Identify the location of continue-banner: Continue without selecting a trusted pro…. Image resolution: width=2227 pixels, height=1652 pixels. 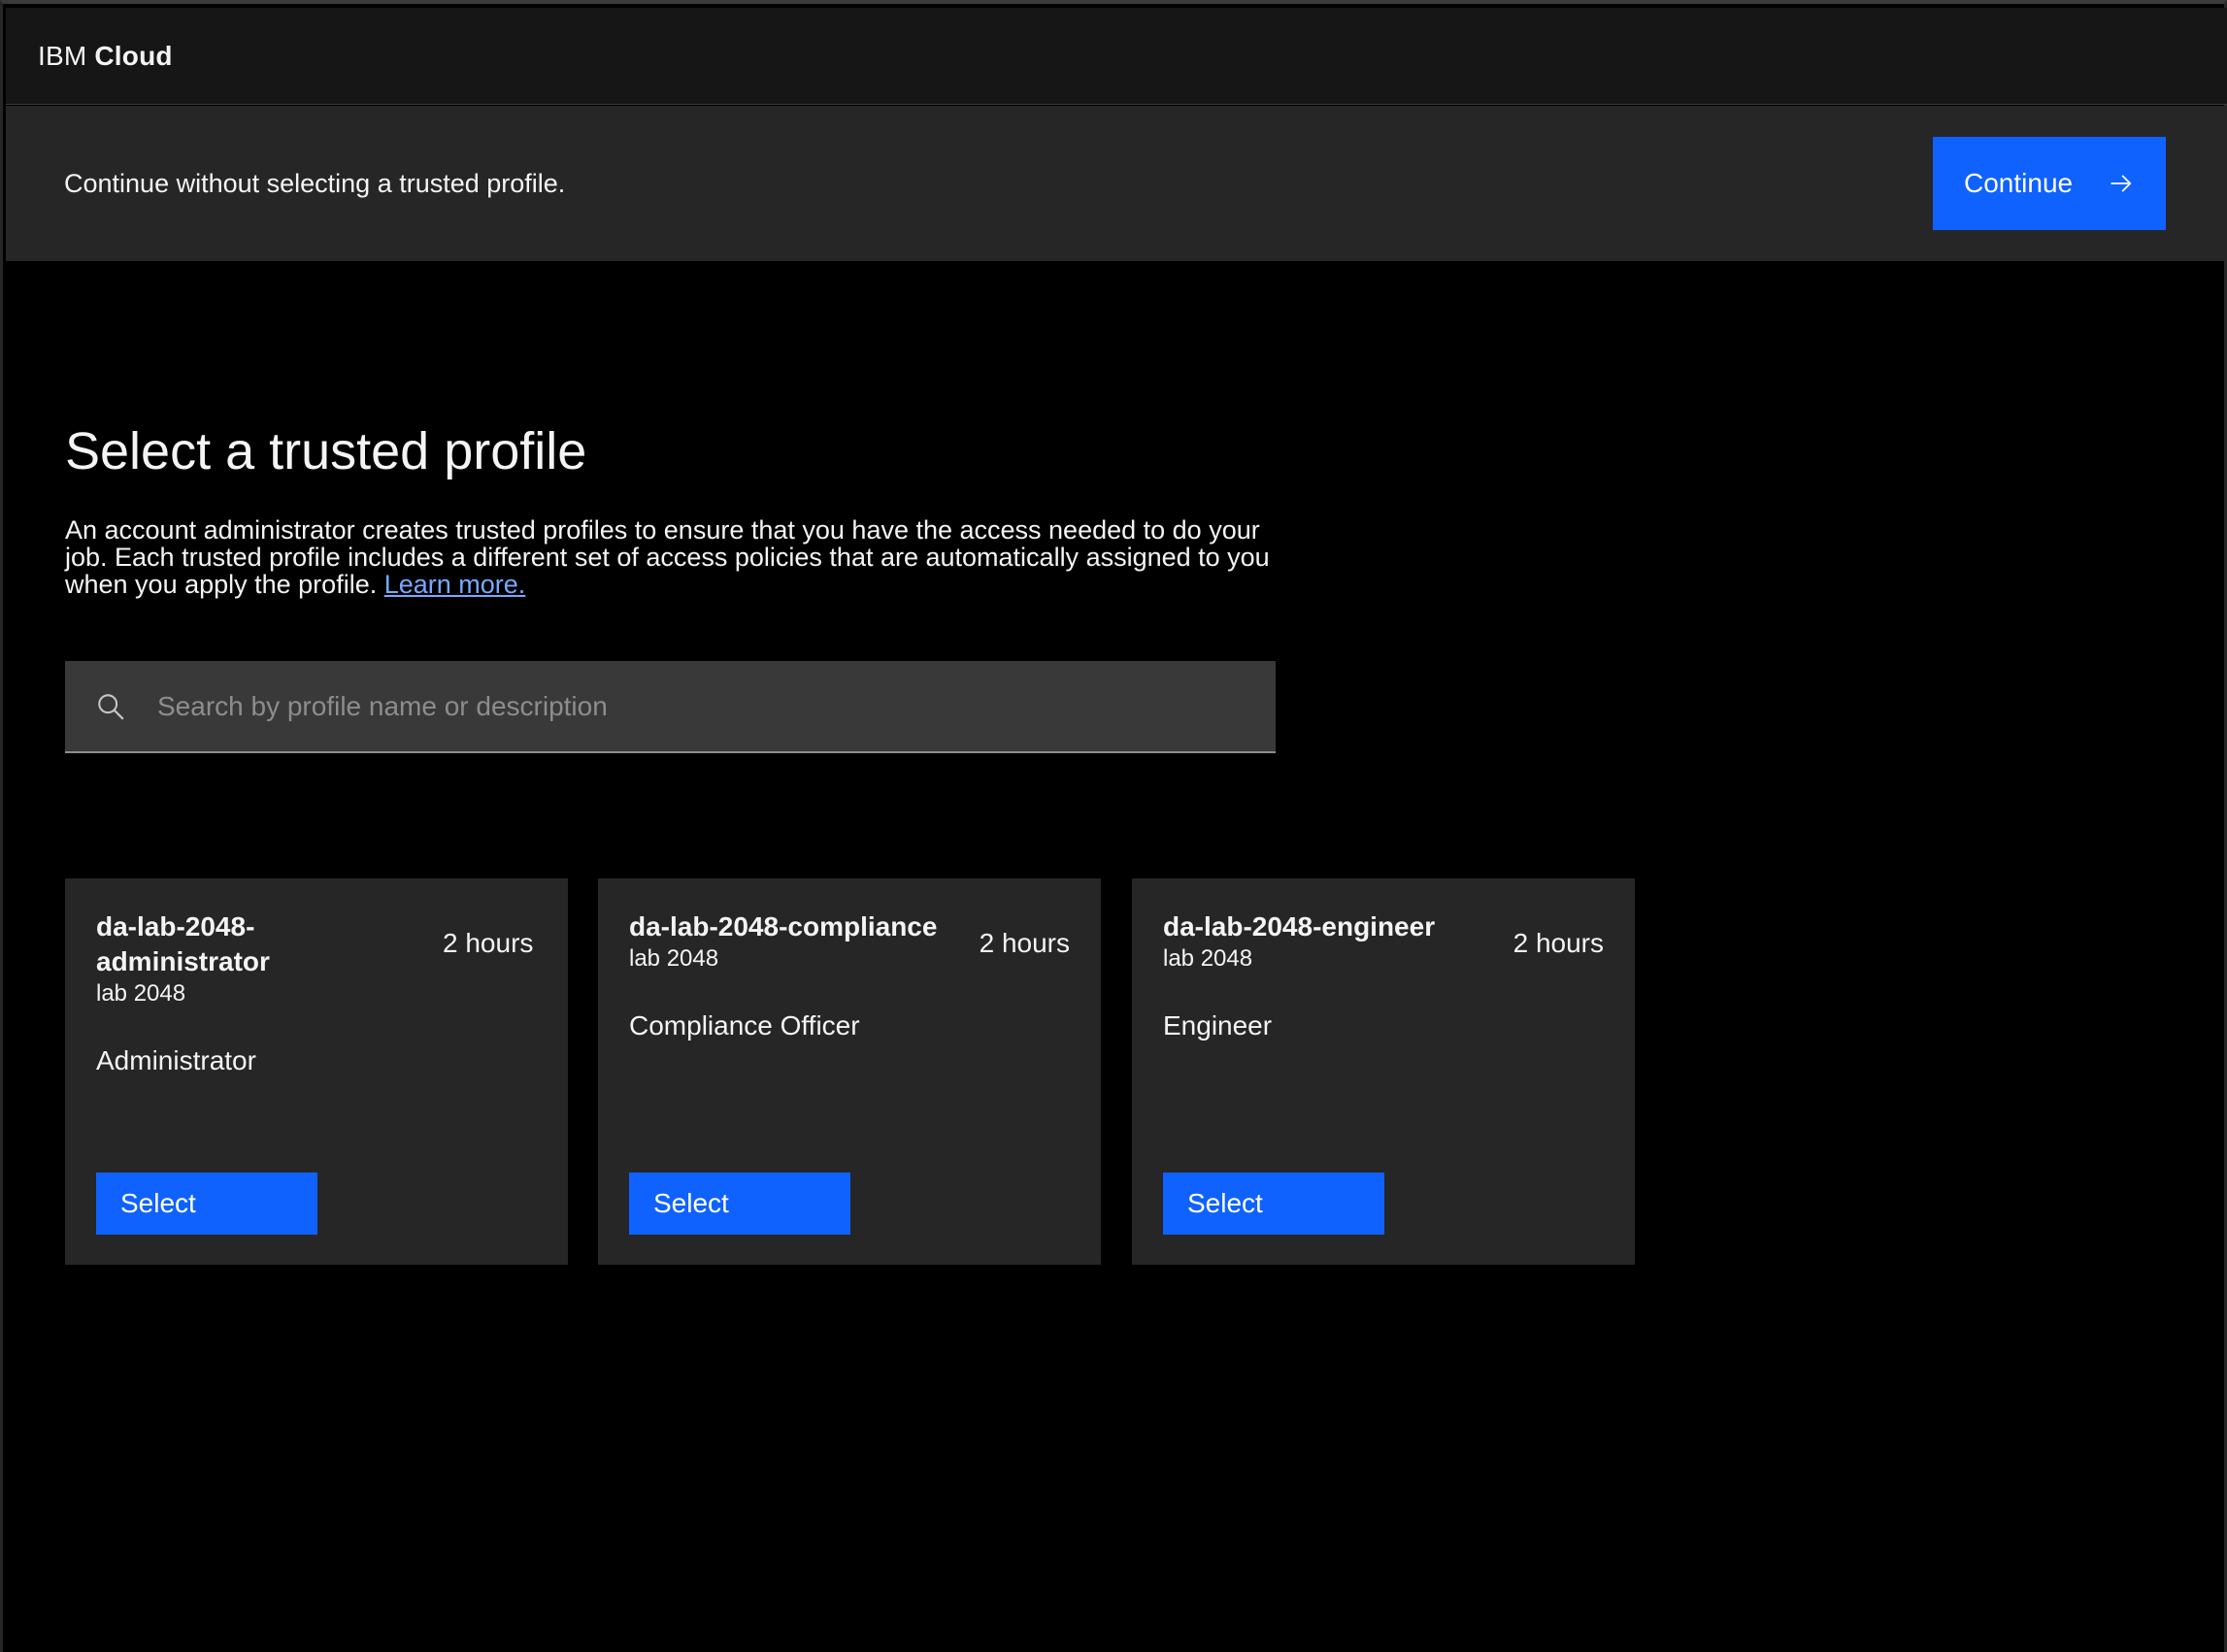
(1116, 183).